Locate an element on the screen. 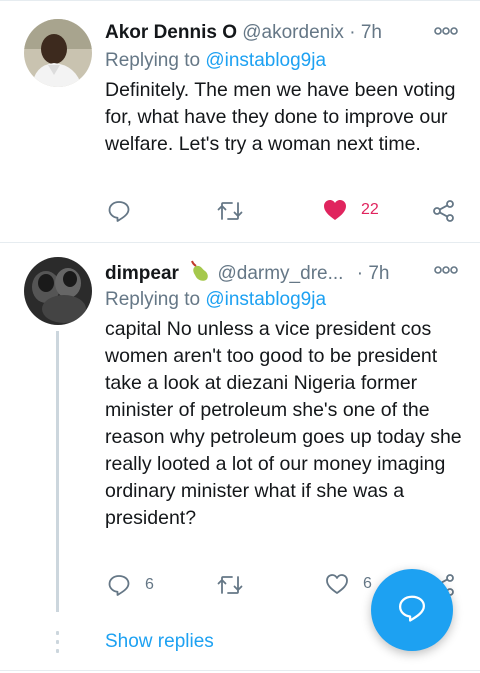 This screenshot has width=480, height=673. compose-reply-button is located at coordinates (412, 610).